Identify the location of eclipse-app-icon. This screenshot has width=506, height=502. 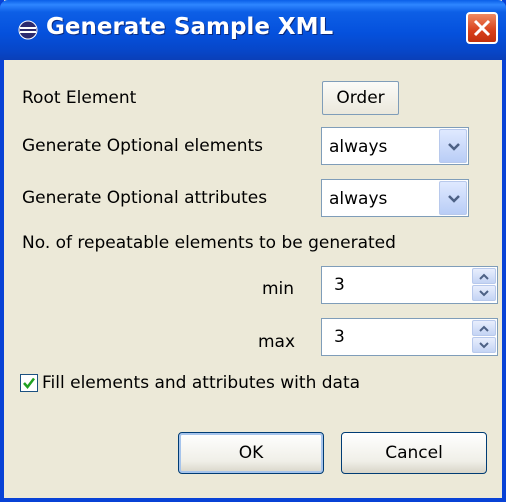
(28, 30).